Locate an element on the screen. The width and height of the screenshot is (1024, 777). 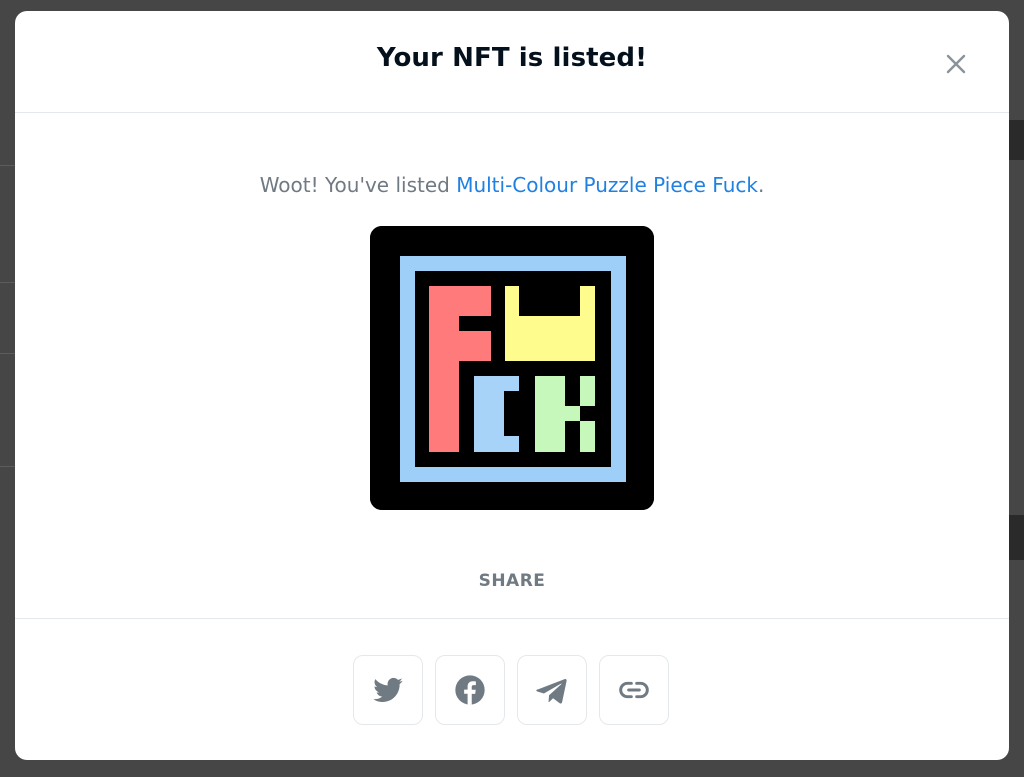
share-twitter-button is located at coordinates (388, 690).